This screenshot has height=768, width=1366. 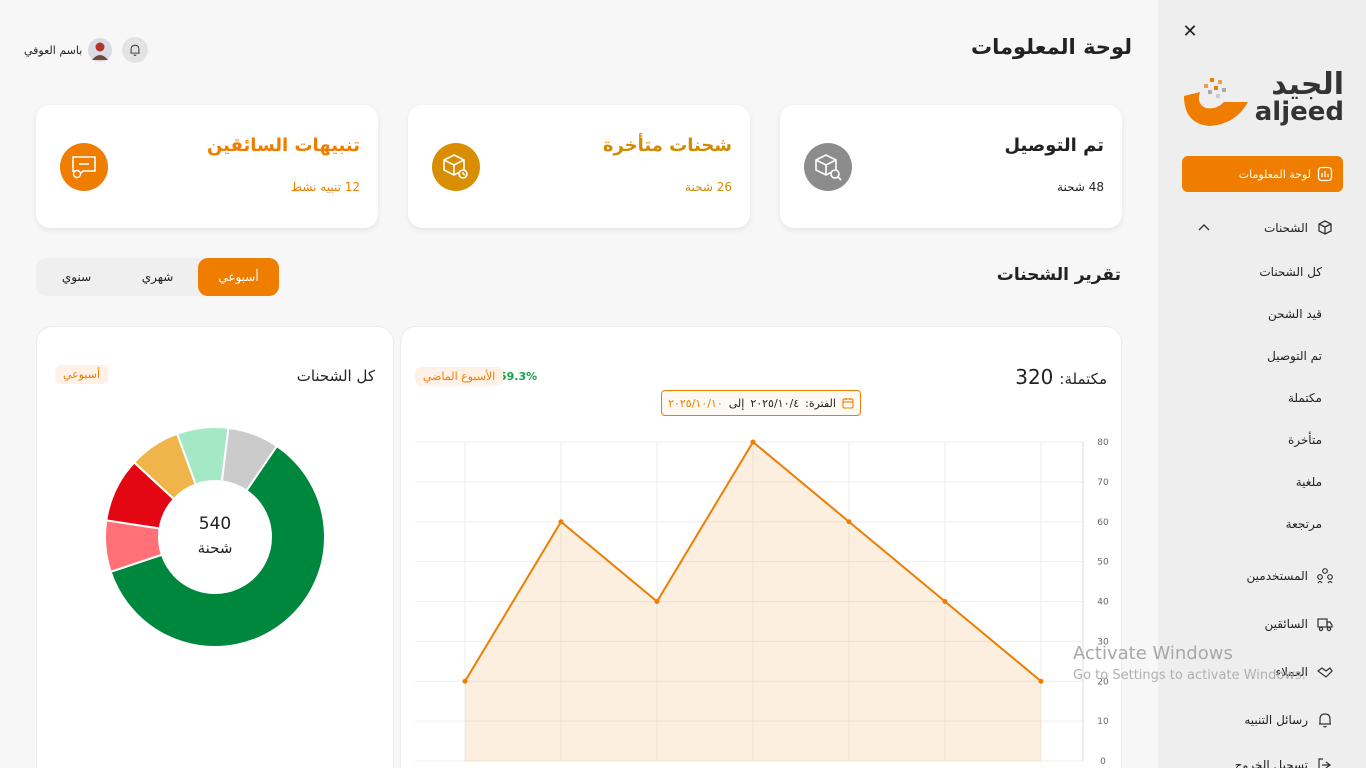 I want to click on user-name: باسم العوفي, so click(x=53, y=50).